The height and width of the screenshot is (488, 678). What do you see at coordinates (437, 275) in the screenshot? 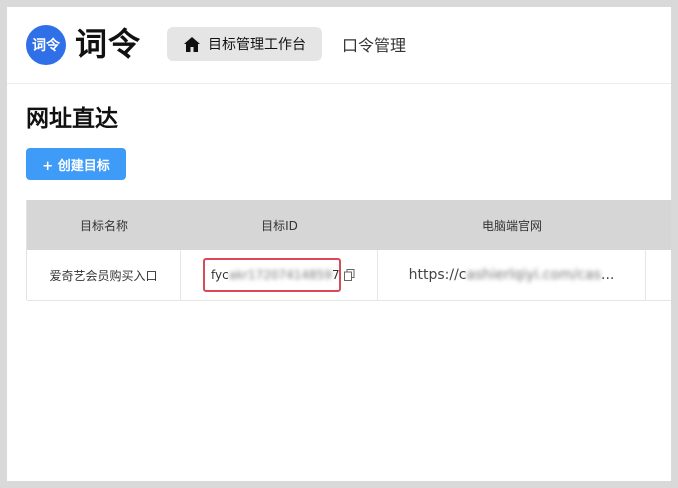
I see `url-prefix: https://c` at bounding box center [437, 275].